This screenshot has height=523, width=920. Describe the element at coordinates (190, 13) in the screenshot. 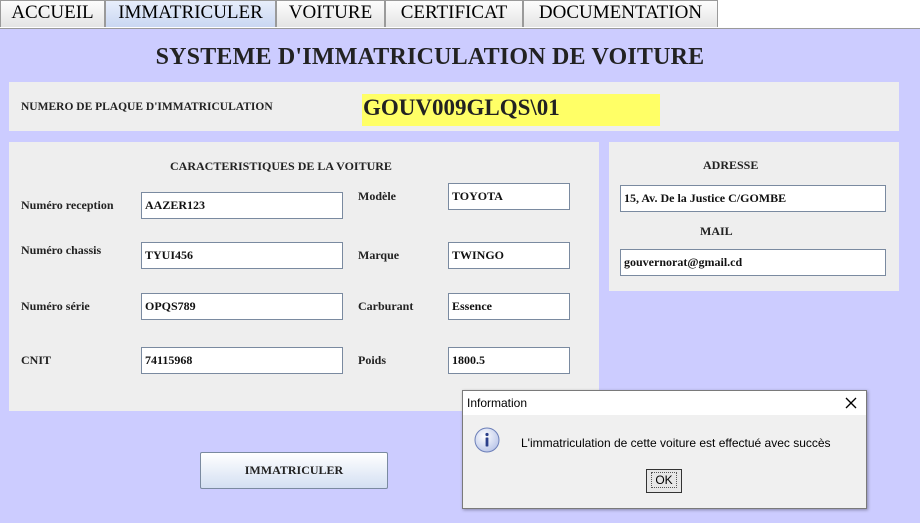

I see `tab-immatriculer: IMMATRICULER` at that location.